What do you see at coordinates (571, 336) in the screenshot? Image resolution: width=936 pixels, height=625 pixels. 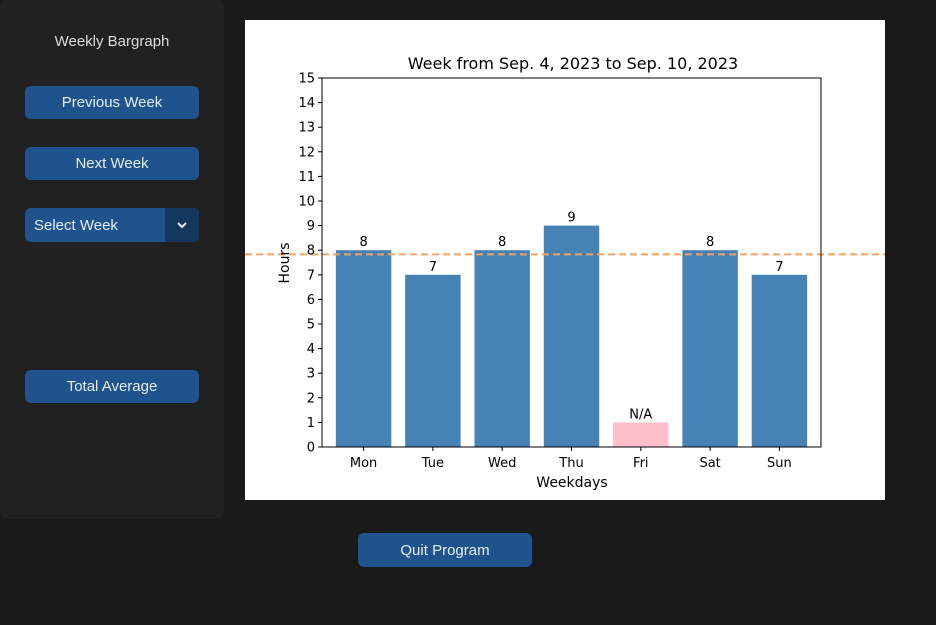 I see `bar-thu` at bounding box center [571, 336].